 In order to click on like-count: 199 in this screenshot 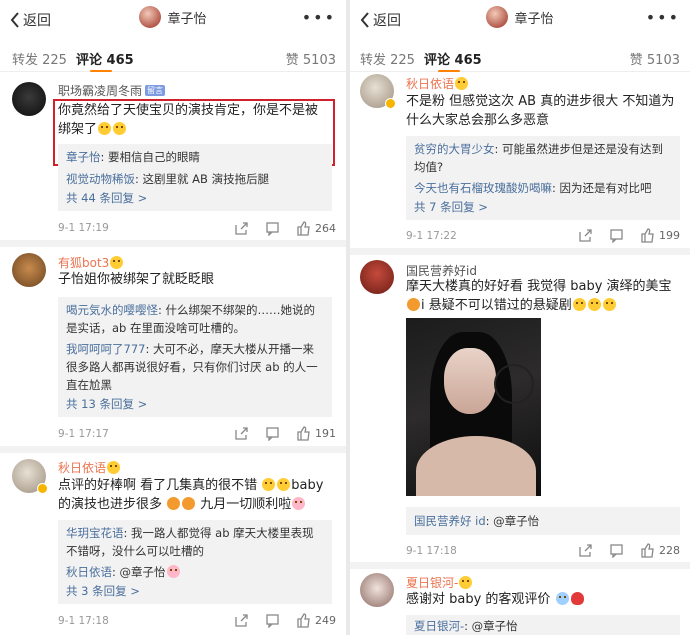, I will do `click(669, 235)`.